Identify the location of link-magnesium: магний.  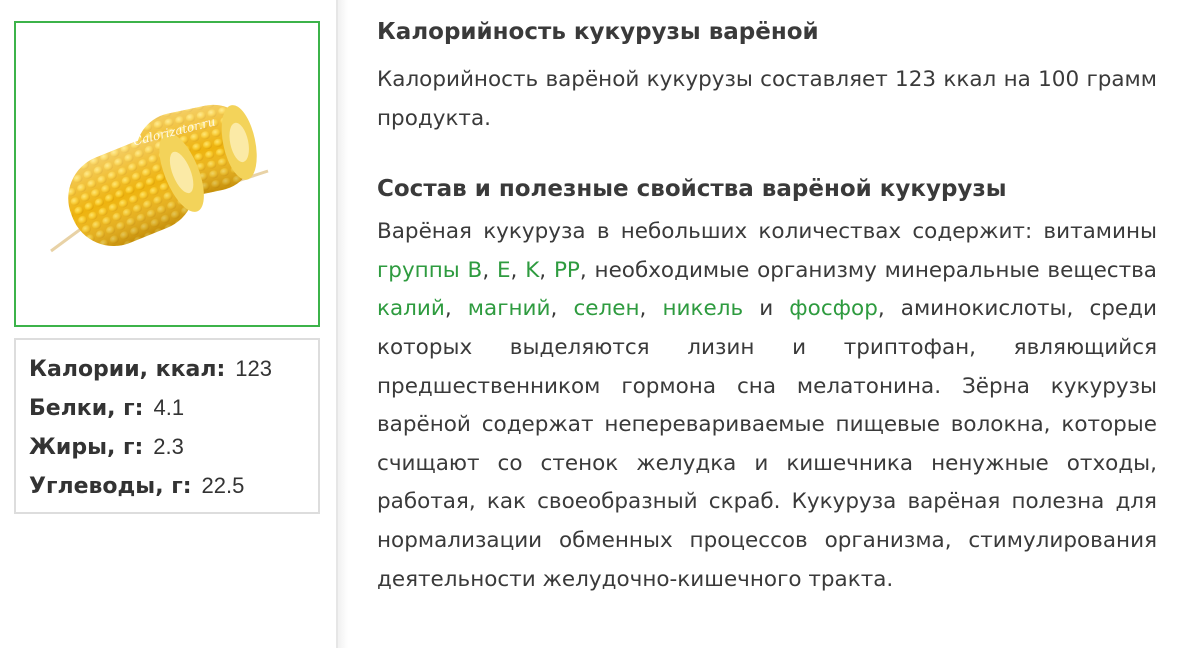
(509, 308).